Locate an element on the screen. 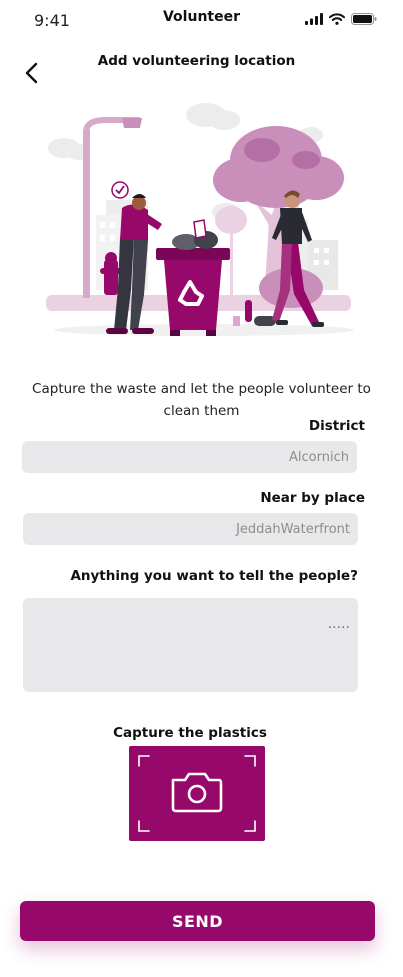  wifi-icon is located at coordinates (337, 19).